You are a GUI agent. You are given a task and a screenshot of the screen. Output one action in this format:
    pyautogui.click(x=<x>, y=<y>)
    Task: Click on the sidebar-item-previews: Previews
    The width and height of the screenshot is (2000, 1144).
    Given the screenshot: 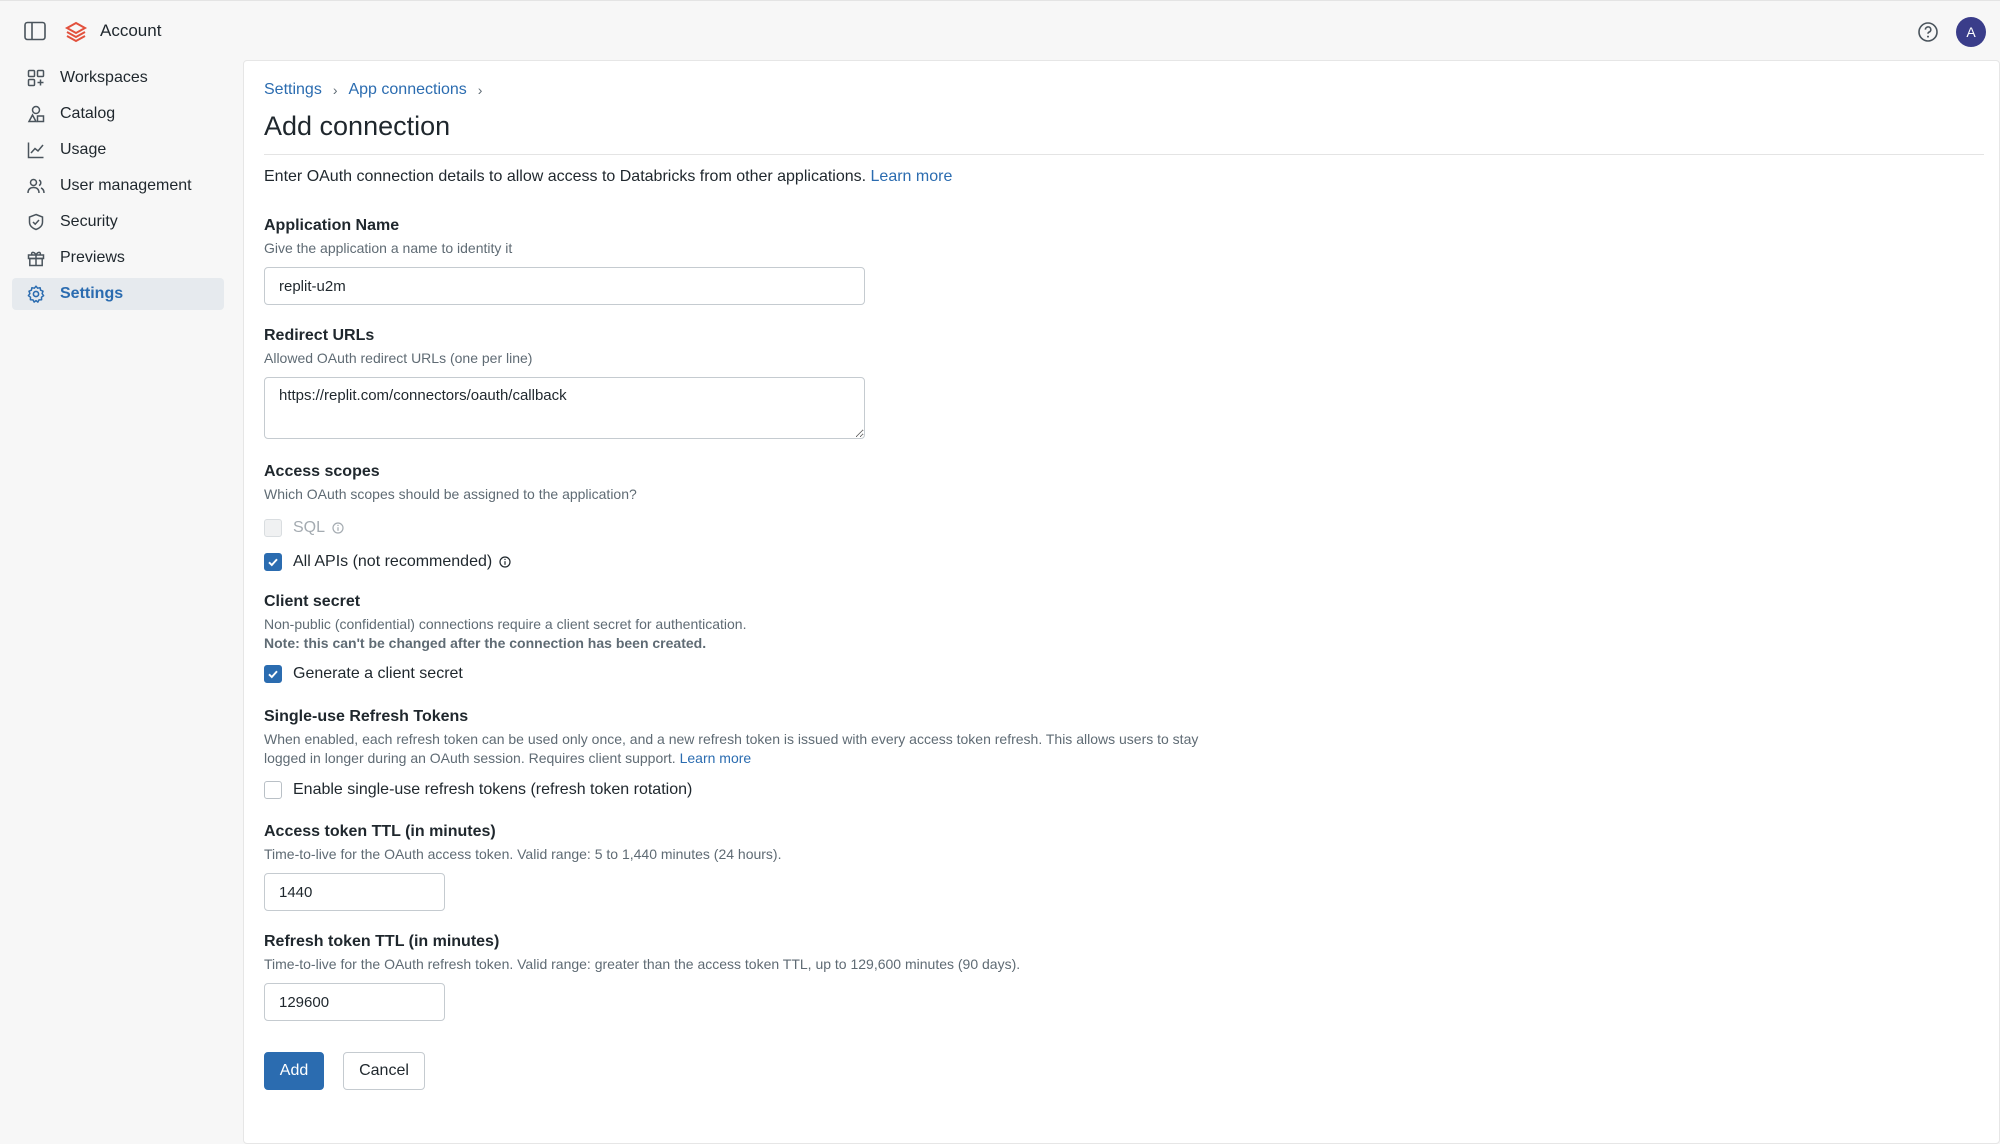 What is the action you would take?
    pyautogui.click(x=118, y=258)
    